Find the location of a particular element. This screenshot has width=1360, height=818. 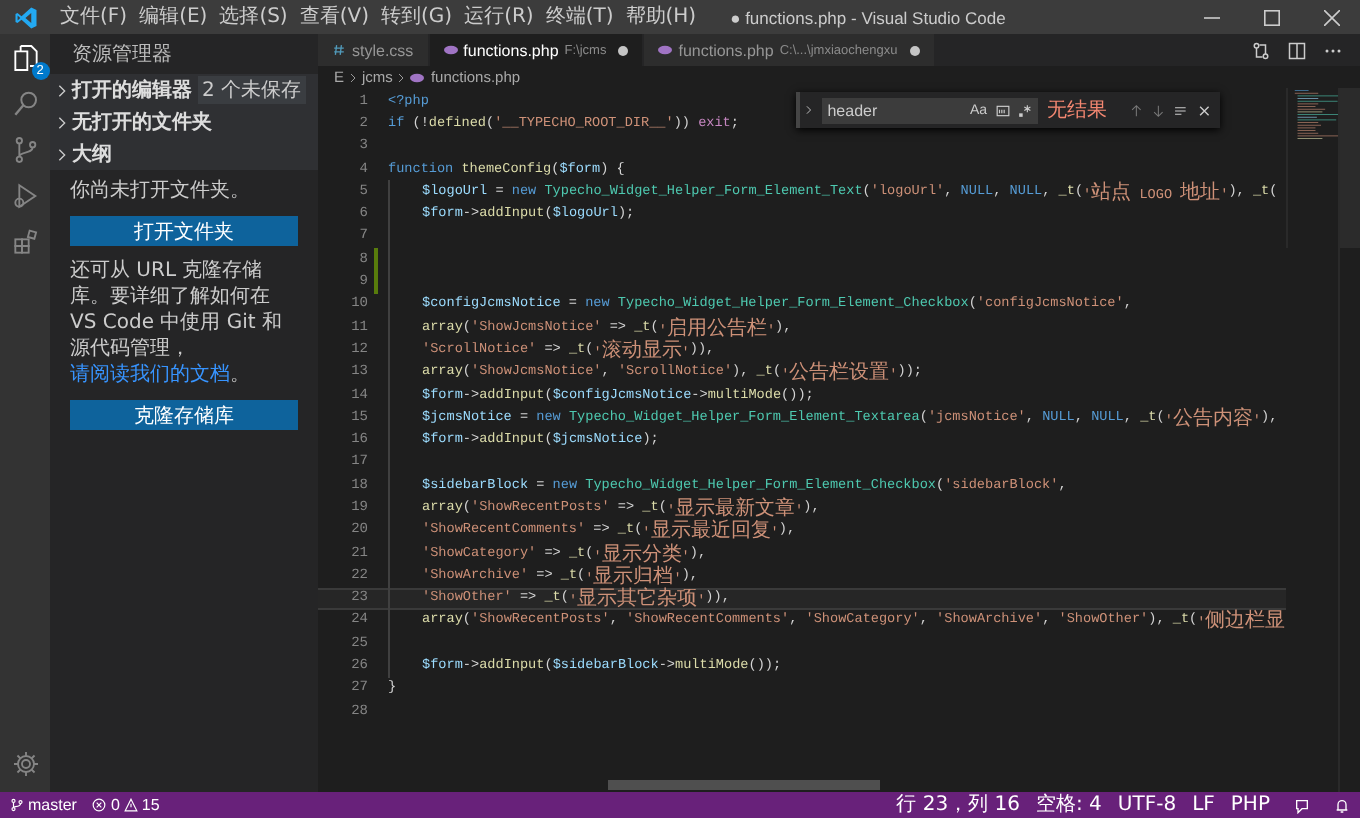

unsaved-badge: 2 个未保存 is located at coordinates (252, 90).